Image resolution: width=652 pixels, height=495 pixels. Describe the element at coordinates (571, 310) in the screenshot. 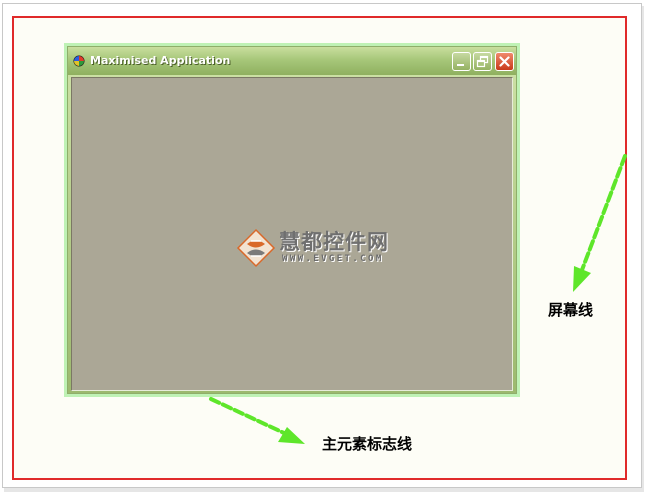

I see `screen-line-label: 屏幕线` at that location.